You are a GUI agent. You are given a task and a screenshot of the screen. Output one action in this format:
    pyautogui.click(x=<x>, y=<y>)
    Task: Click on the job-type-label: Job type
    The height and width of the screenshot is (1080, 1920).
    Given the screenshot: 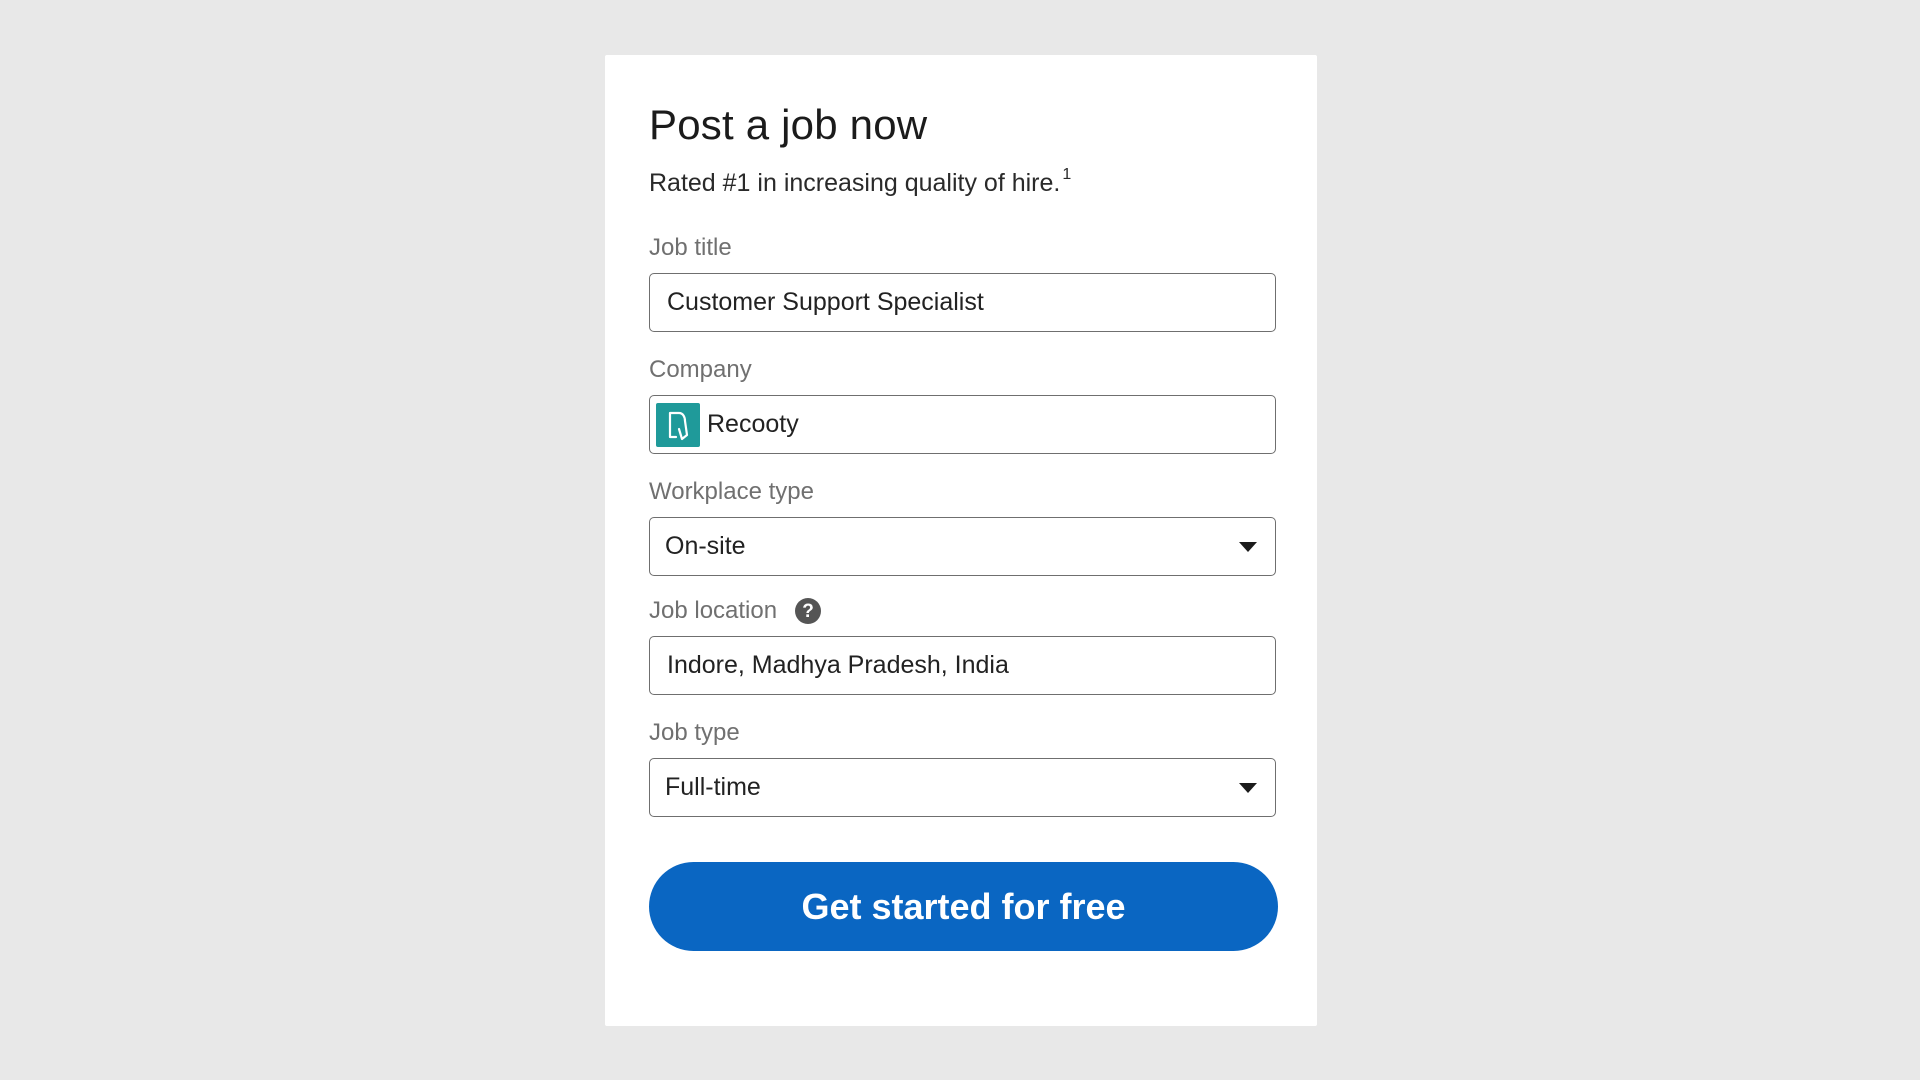 What is the action you would take?
    pyautogui.click(x=962, y=733)
    